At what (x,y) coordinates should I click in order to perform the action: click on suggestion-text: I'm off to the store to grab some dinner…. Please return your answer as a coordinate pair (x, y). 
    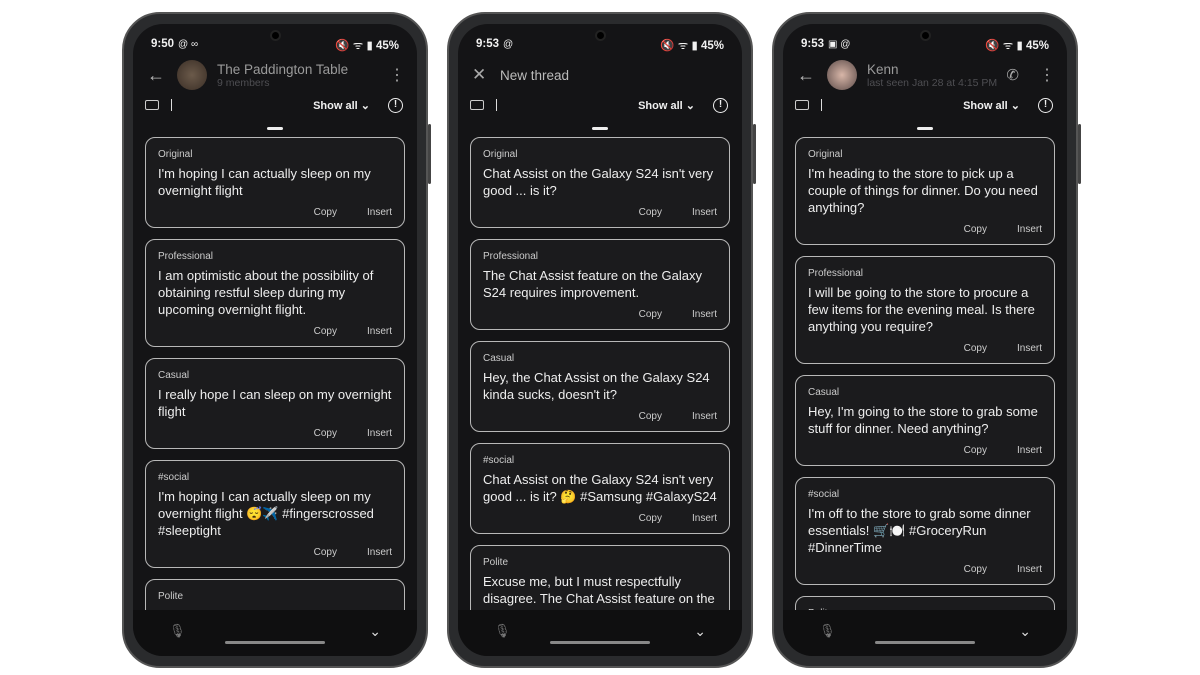
    Looking at the image, I should click on (919, 530).